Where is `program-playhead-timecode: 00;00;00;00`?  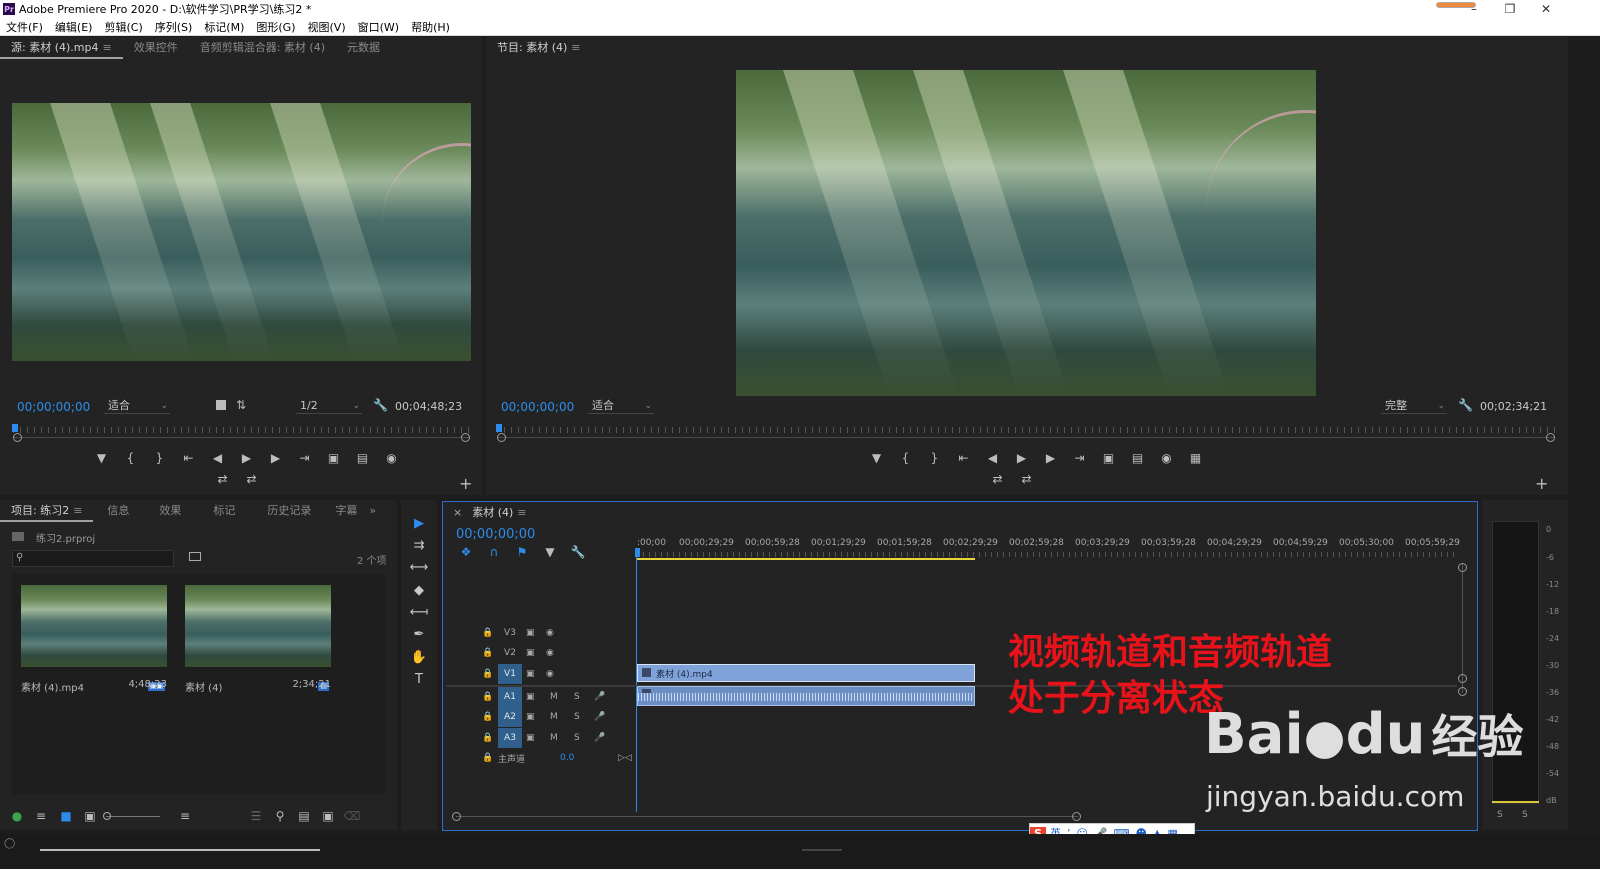
program-playhead-timecode: 00;00;00;00 is located at coordinates (537, 407).